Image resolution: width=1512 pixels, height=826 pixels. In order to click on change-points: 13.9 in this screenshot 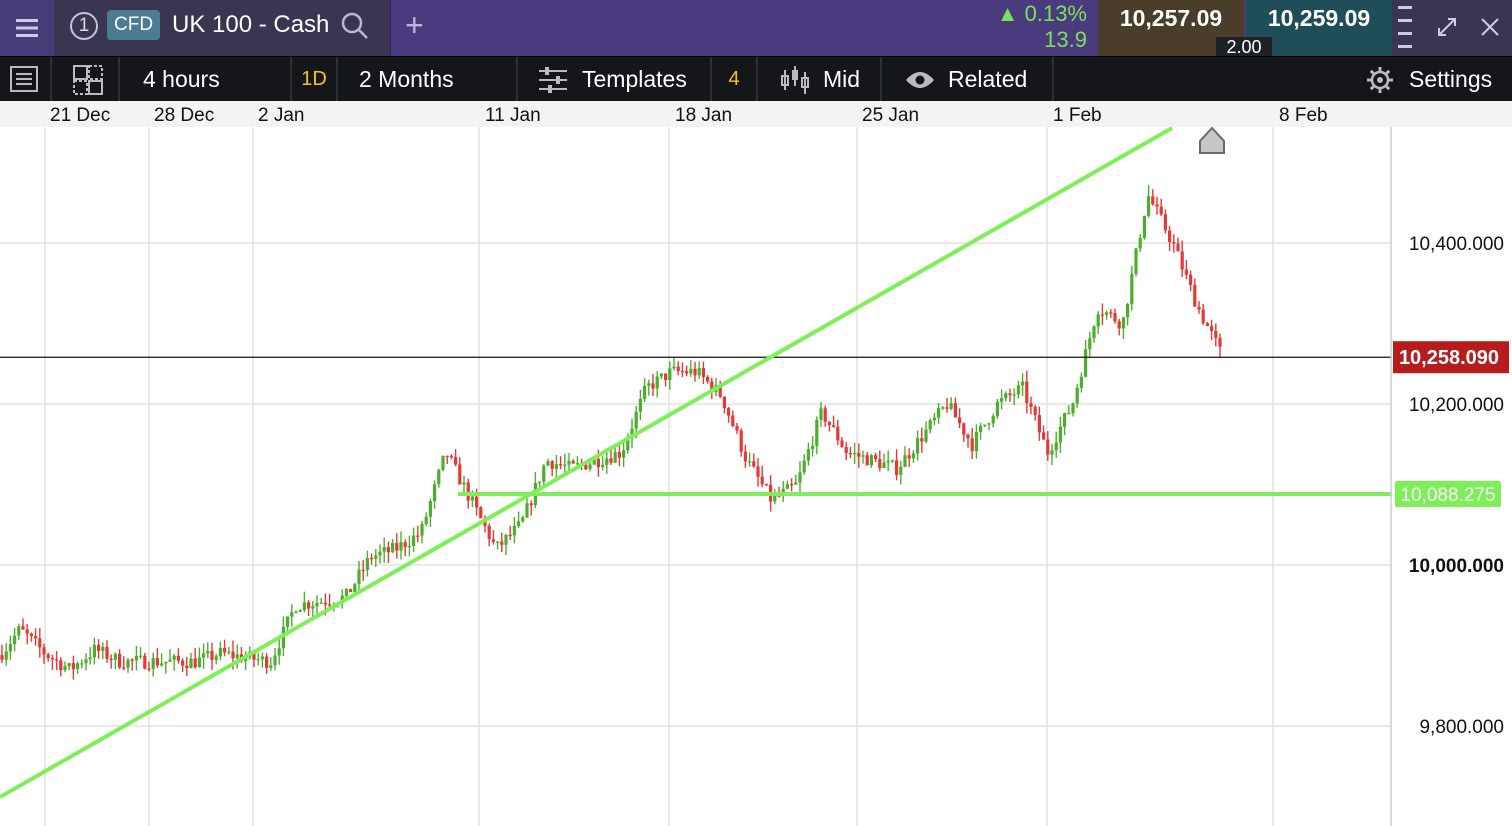, I will do `click(1065, 39)`.